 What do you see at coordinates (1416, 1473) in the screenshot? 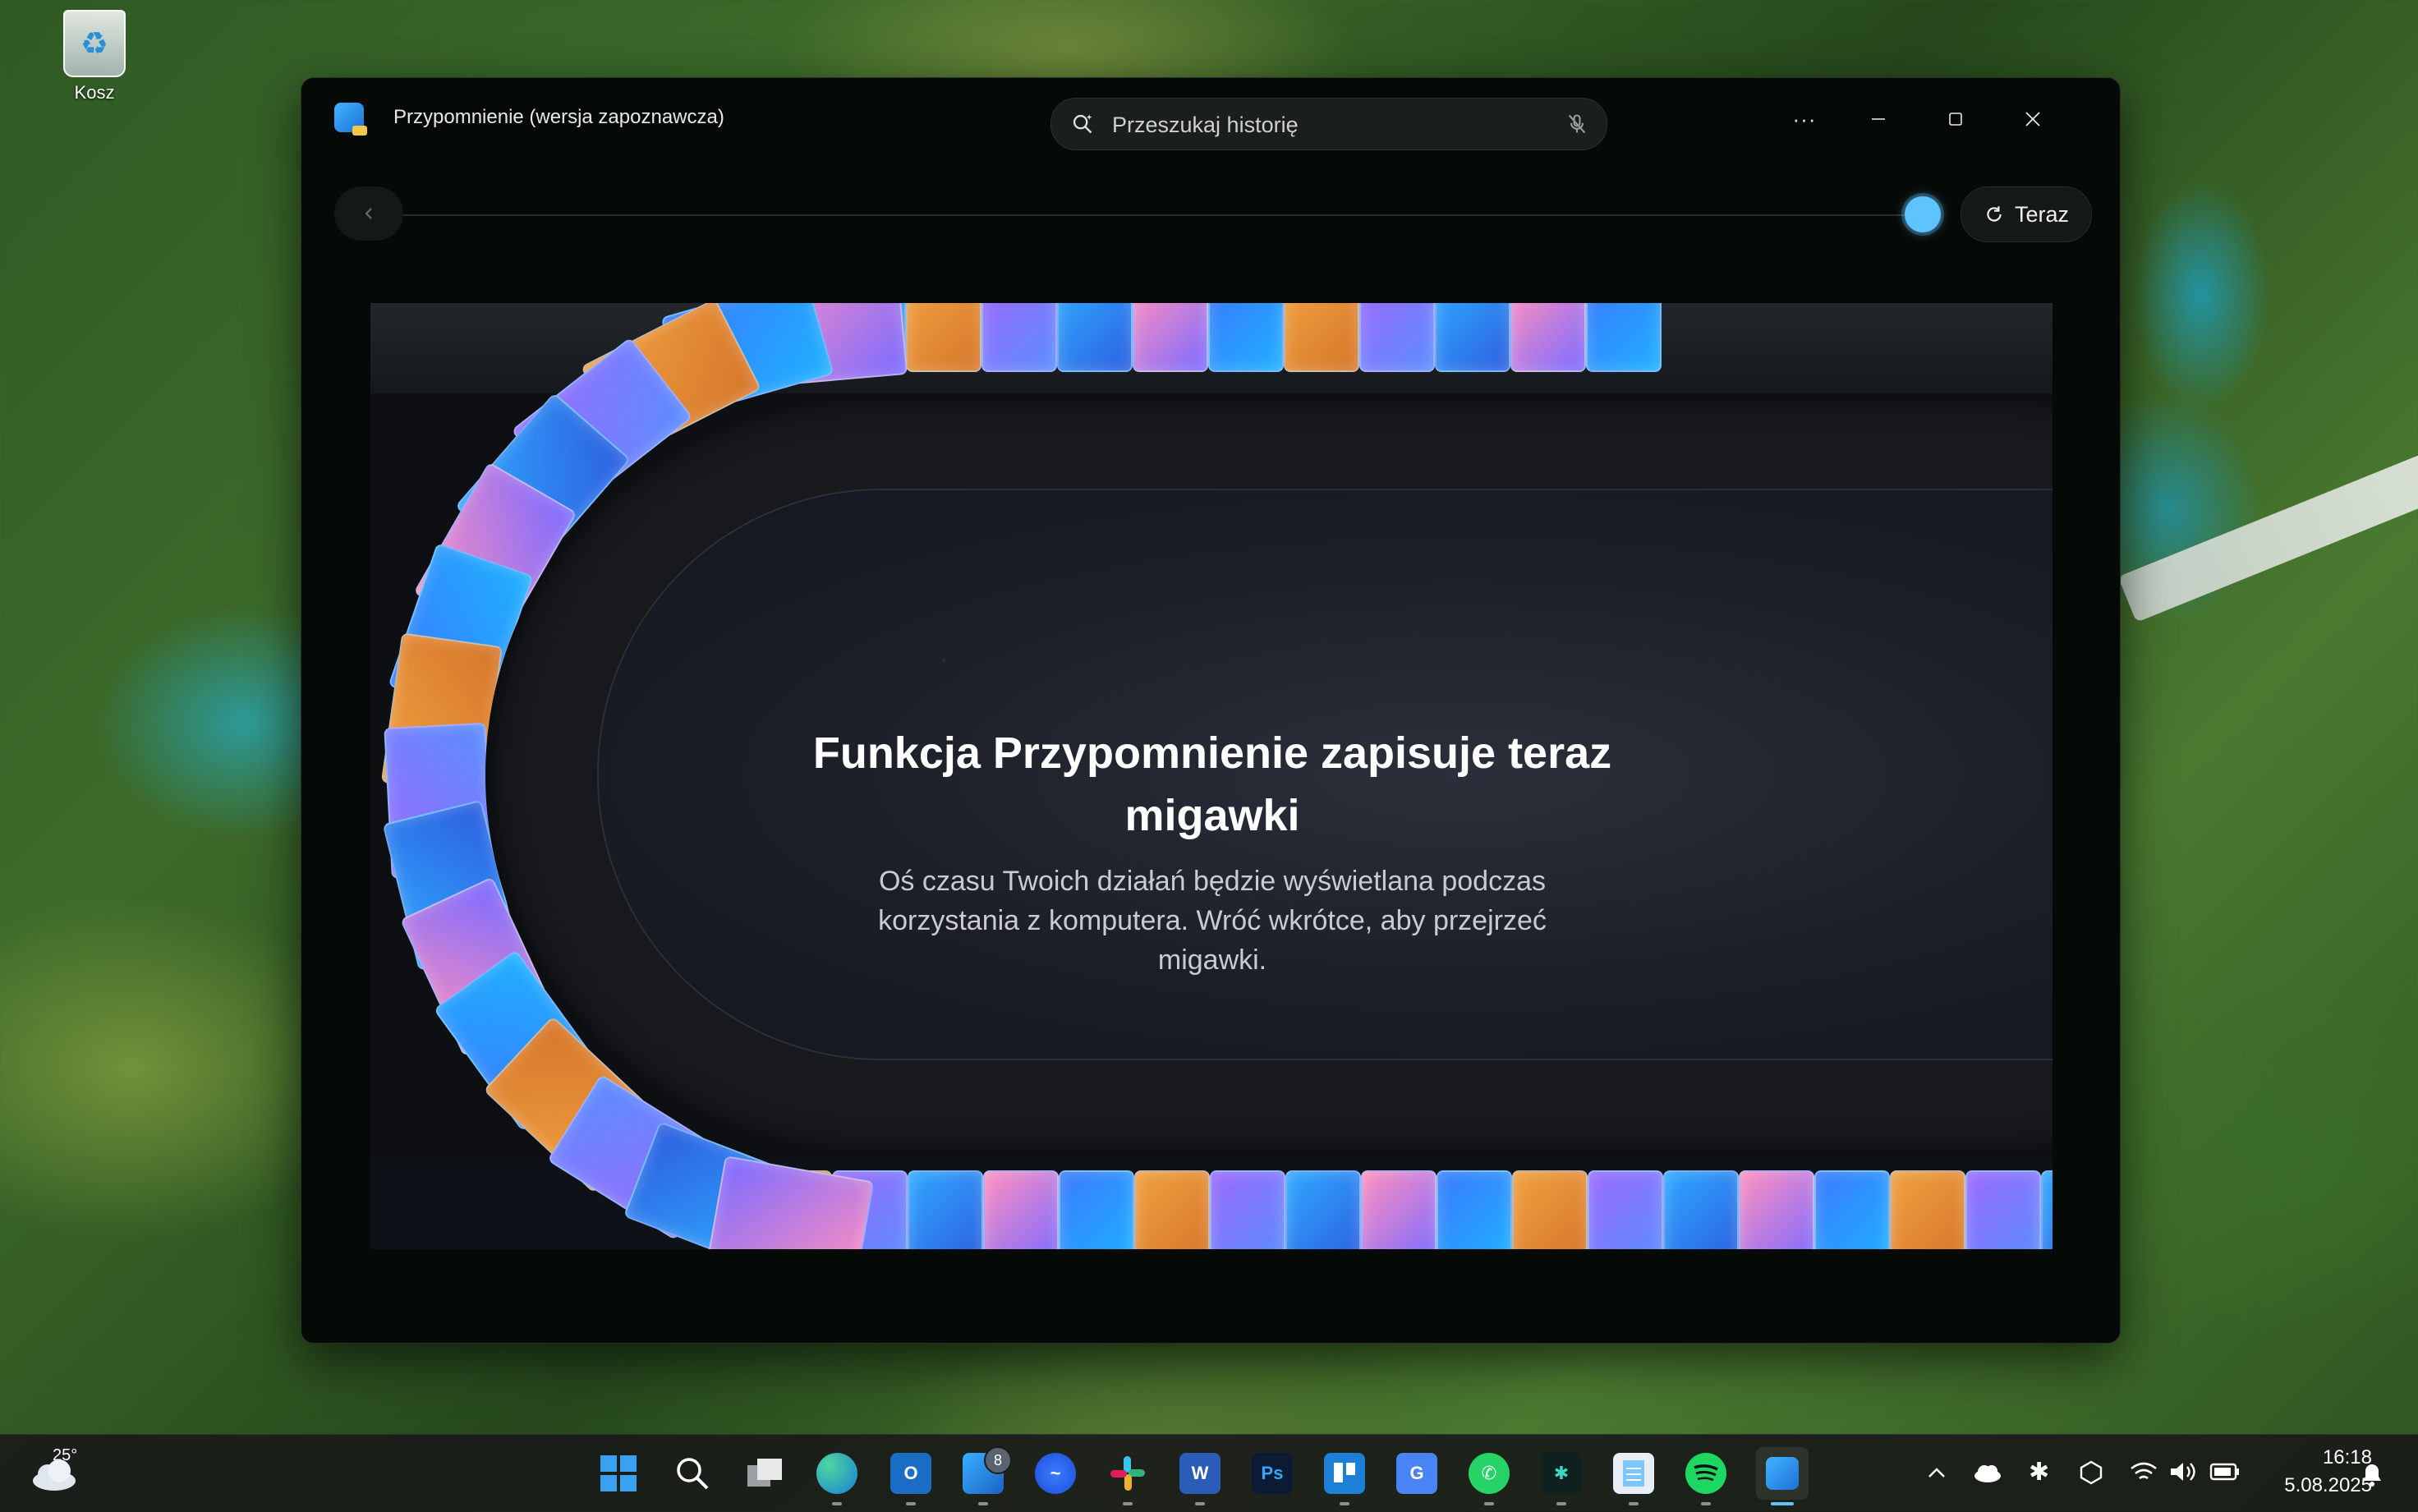
I see `google-translate-icon: G` at bounding box center [1416, 1473].